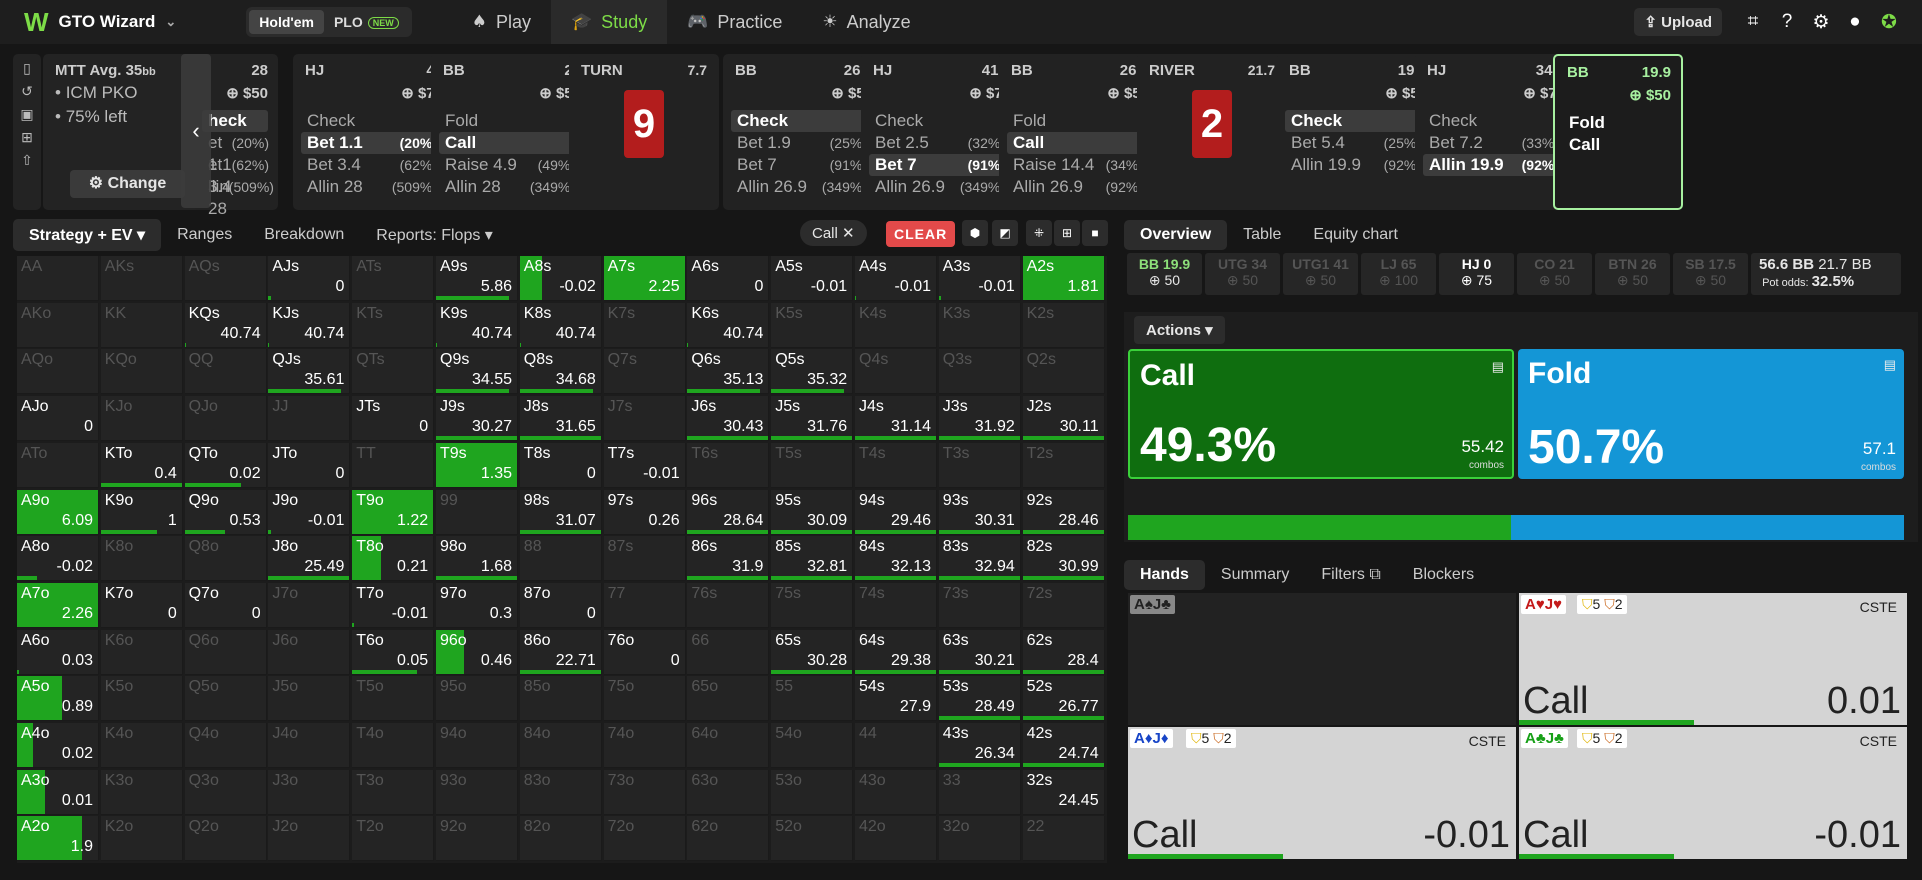 Image resolution: width=1922 pixels, height=880 pixels. I want to click on matrix-cell: T9o 1.22, so click(393, 512).